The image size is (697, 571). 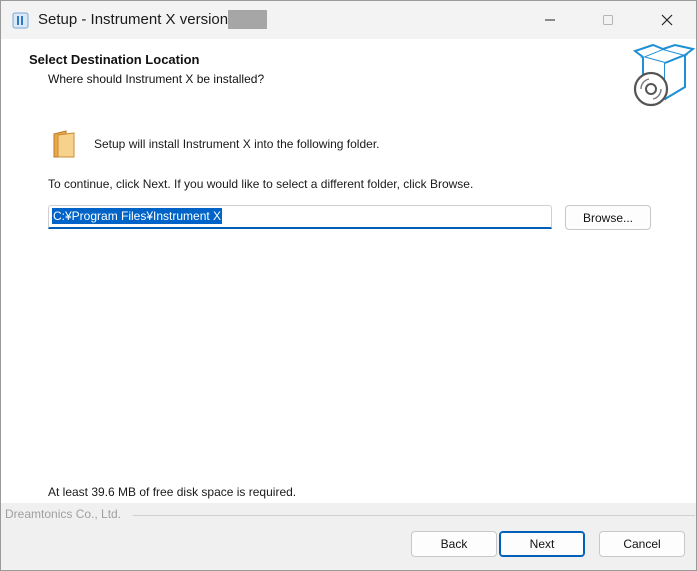 What do you see at coordinates (642, 544) in the screenshot?
I see `cancel-button: Cancel` at bounding box center [642, 544].